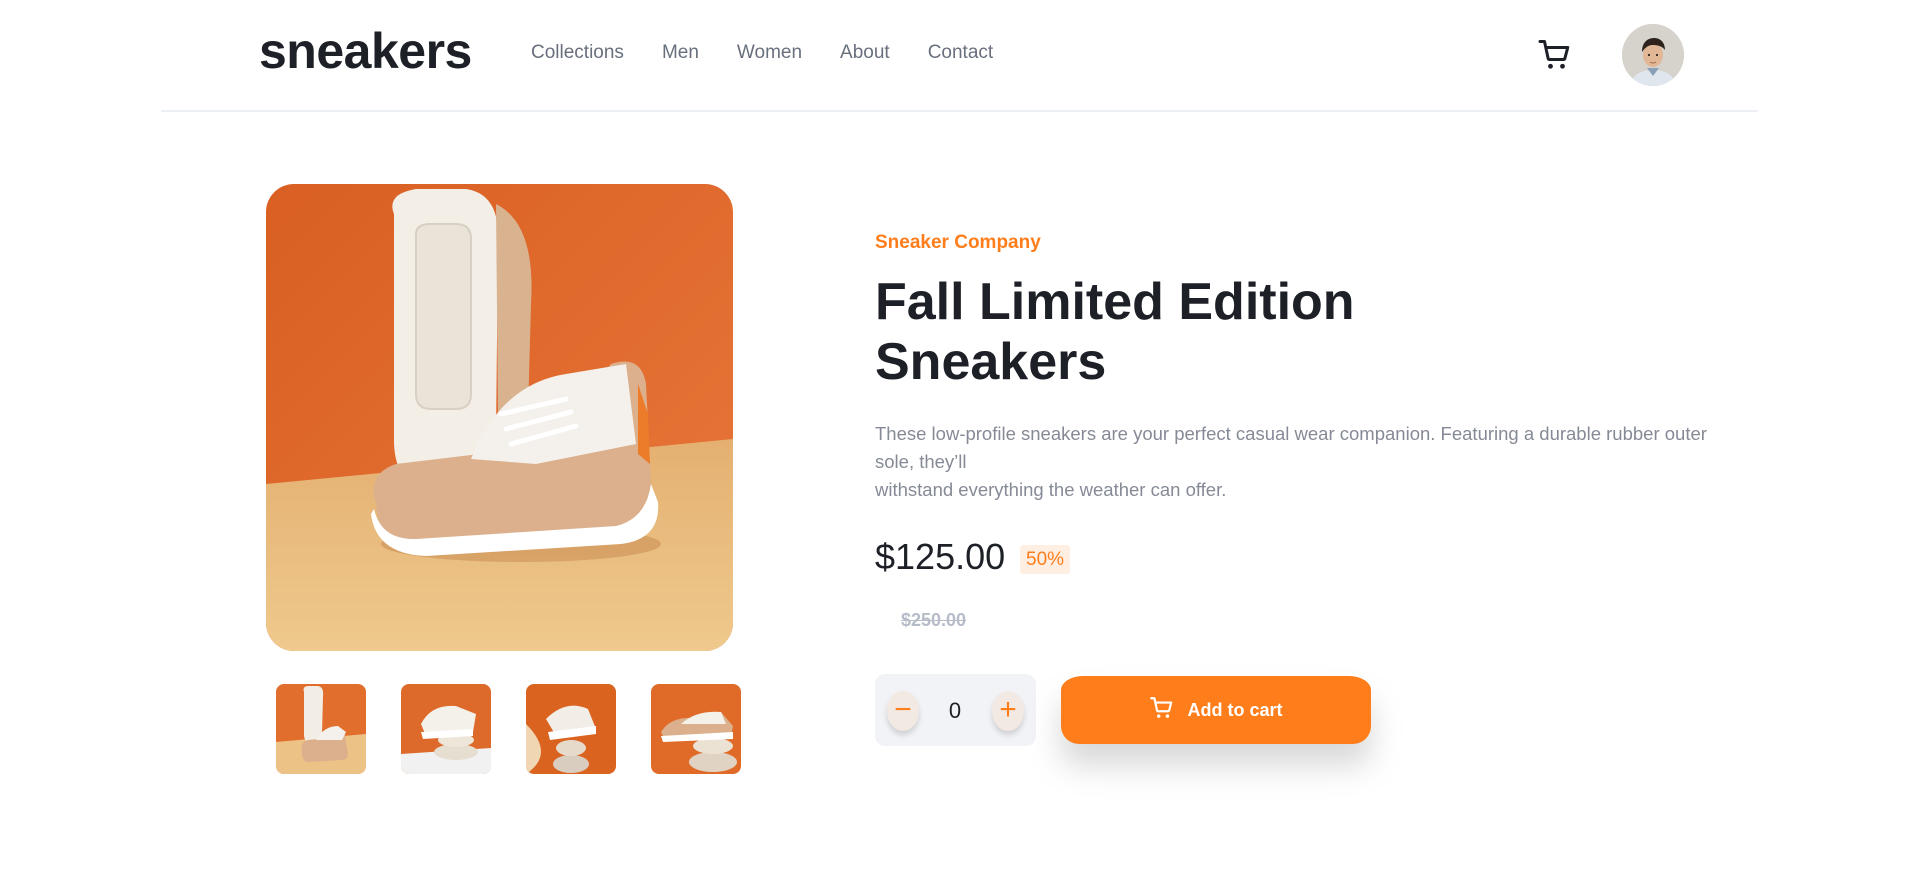 The width and height of the screenshot is (1920, 892). What do you see at coordinates (991, 362) in the screenshot?
I see `product-title-line-2: Sneakers` at bounding box center [991, 362].